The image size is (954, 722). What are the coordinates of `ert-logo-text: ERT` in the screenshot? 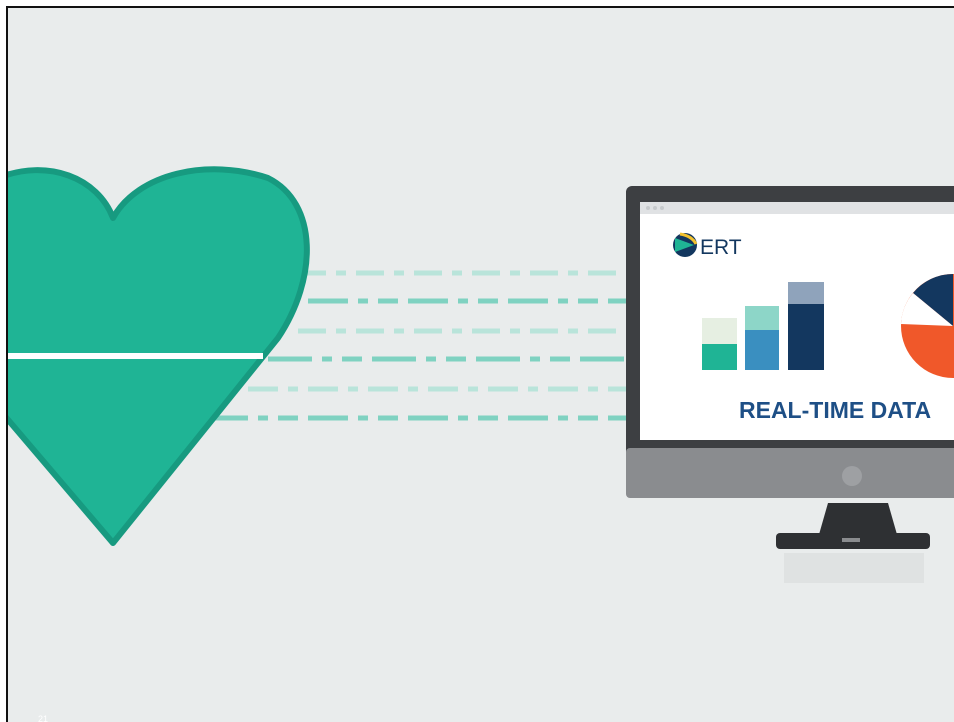 It's located at (721, 247).